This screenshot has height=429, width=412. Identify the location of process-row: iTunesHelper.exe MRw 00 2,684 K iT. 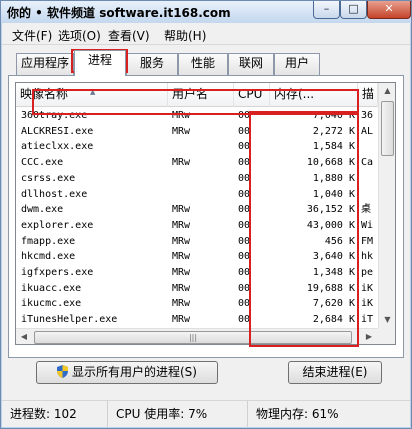
(197, 320).